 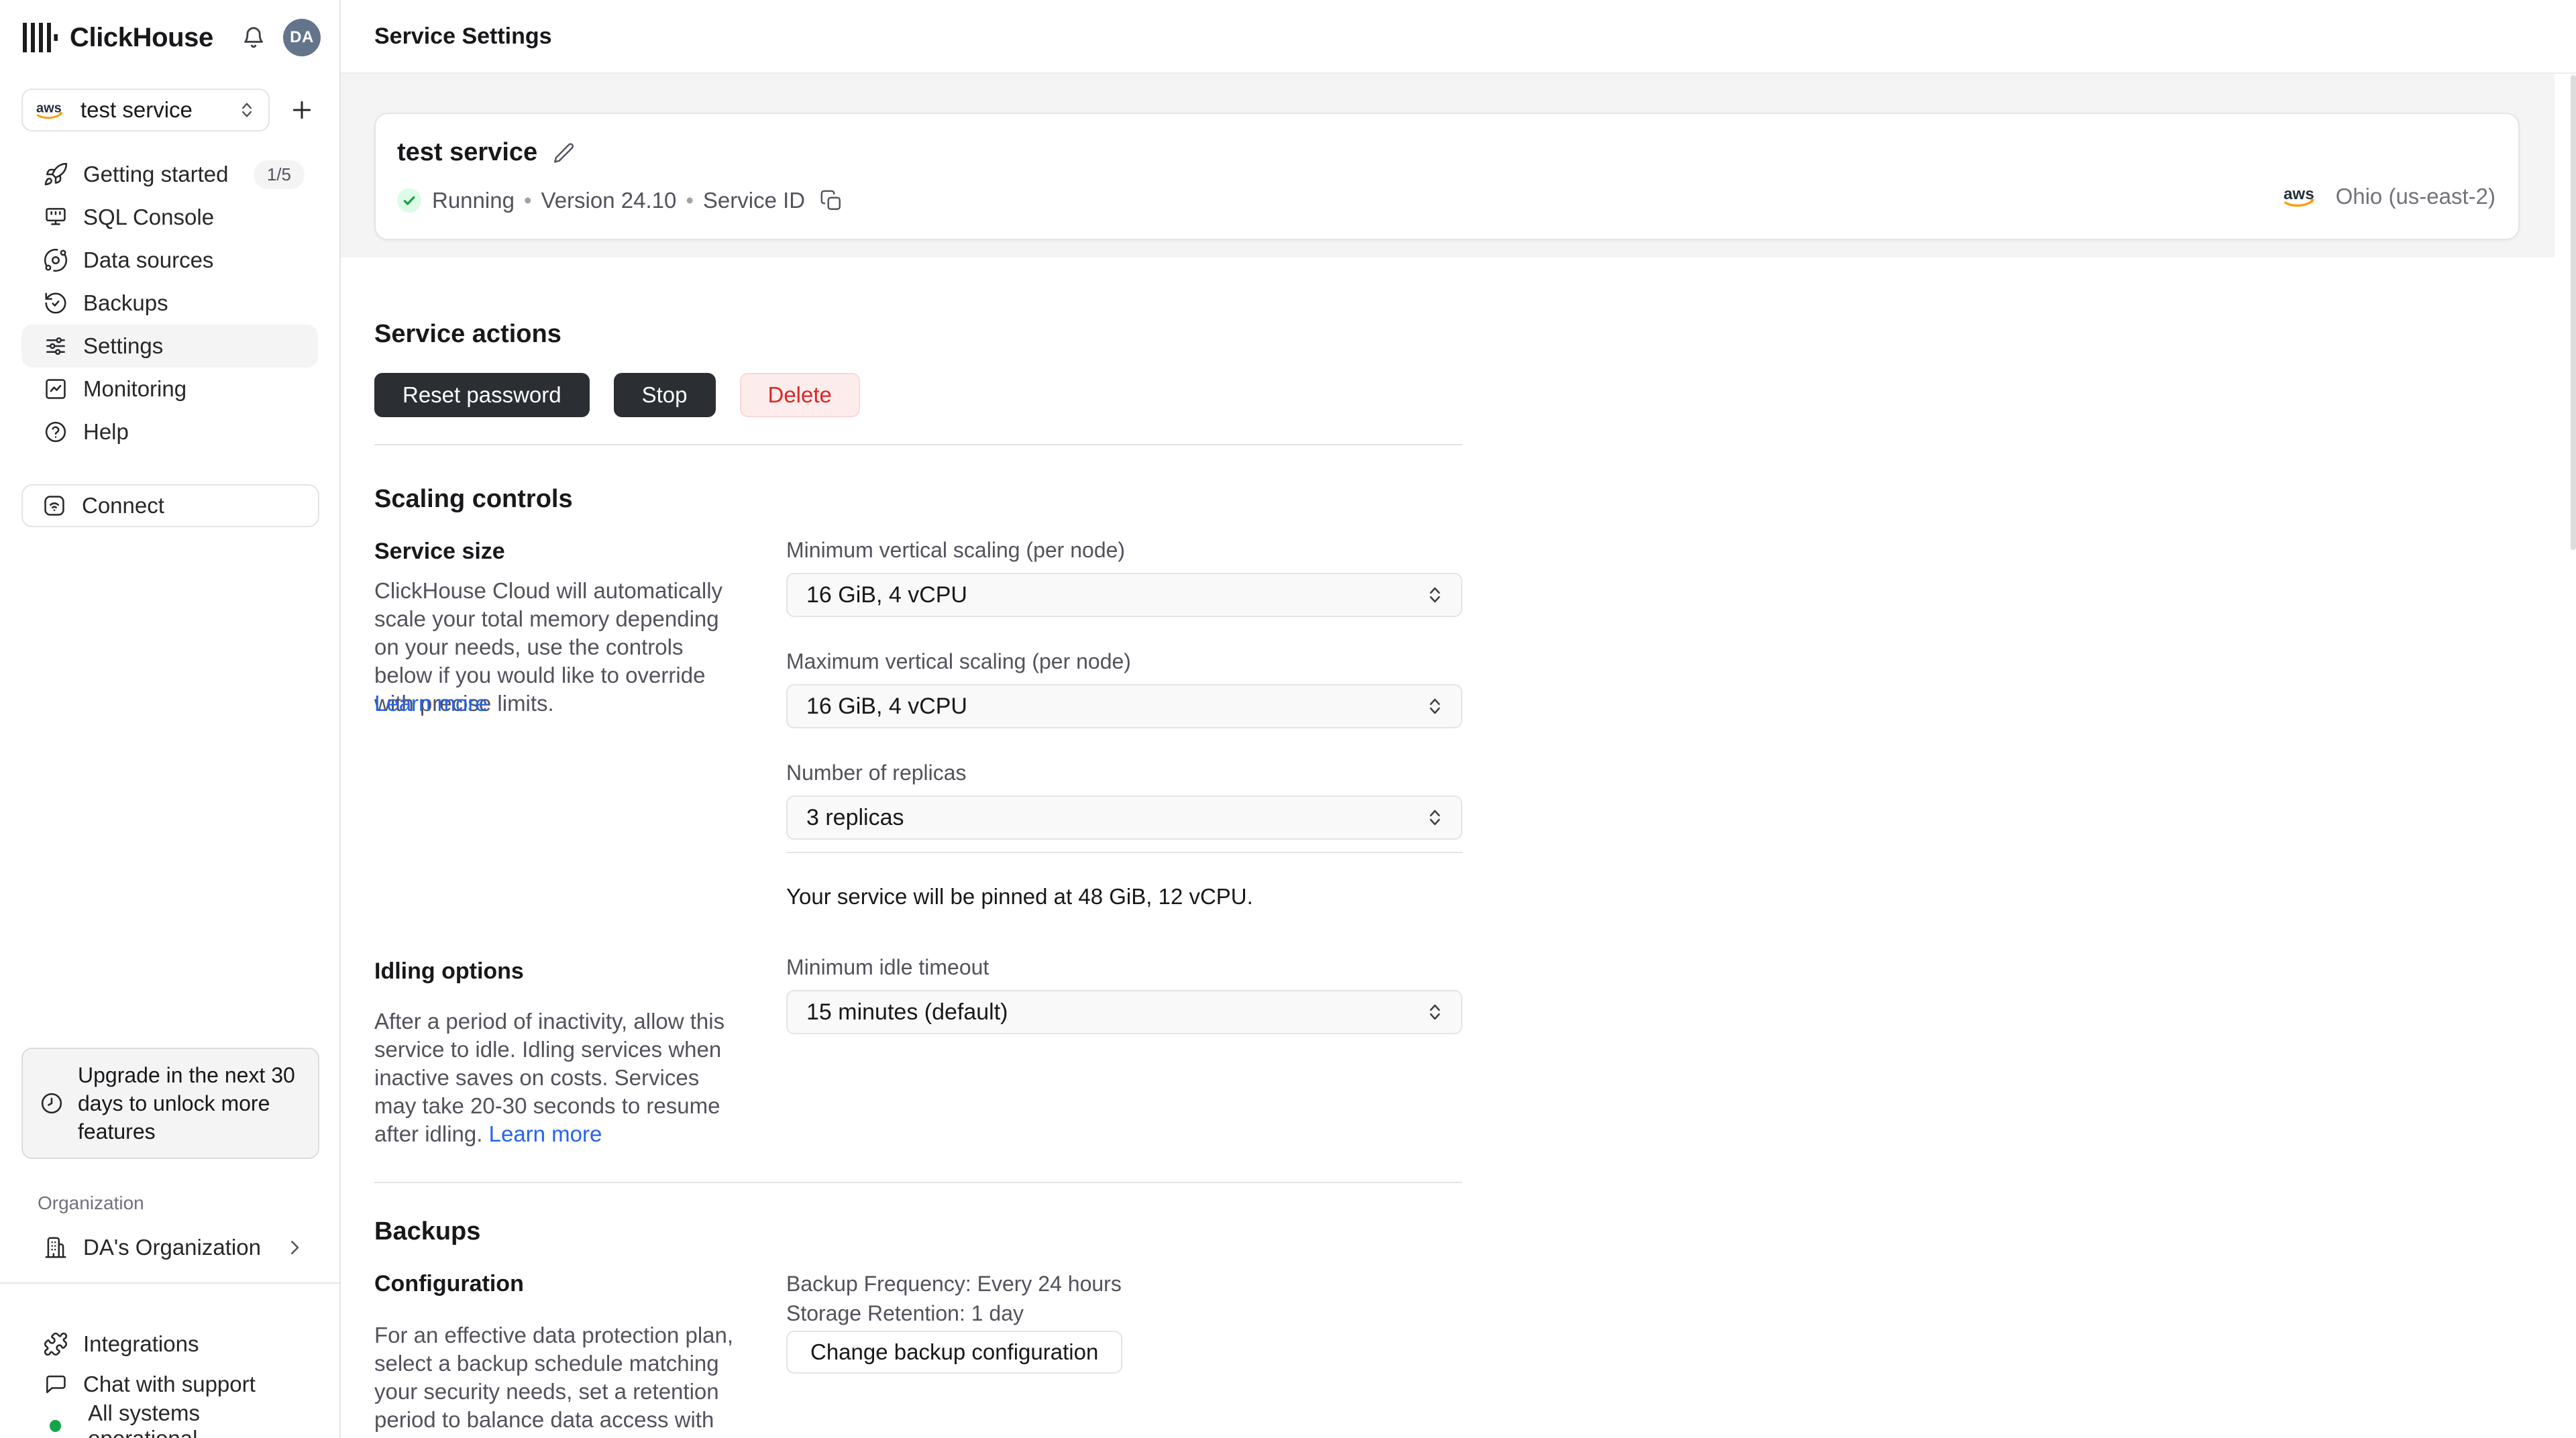 I want to click on sidebar-item-backups: Backups, so click(x=169, y=303).